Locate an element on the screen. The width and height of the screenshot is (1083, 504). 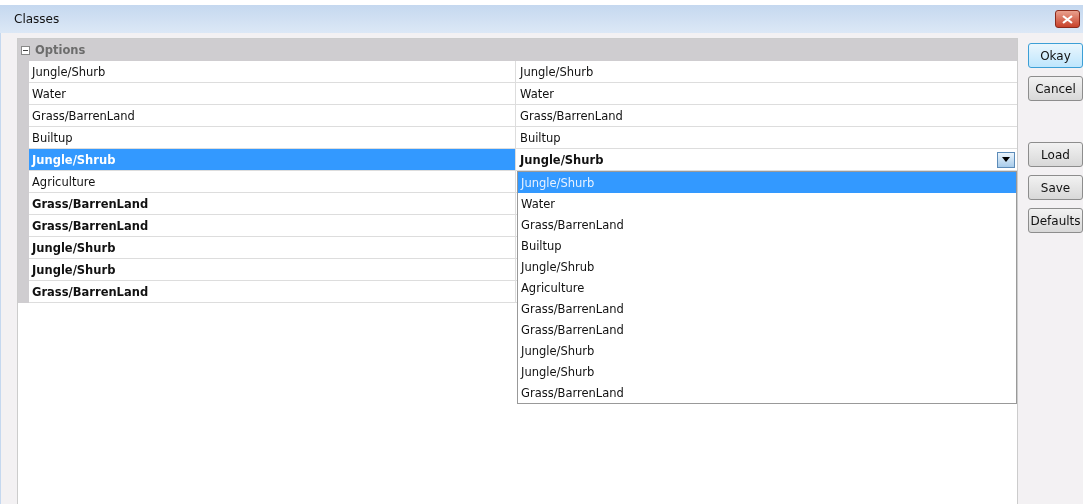
property-value: Water is located at coordinates (766, 94).